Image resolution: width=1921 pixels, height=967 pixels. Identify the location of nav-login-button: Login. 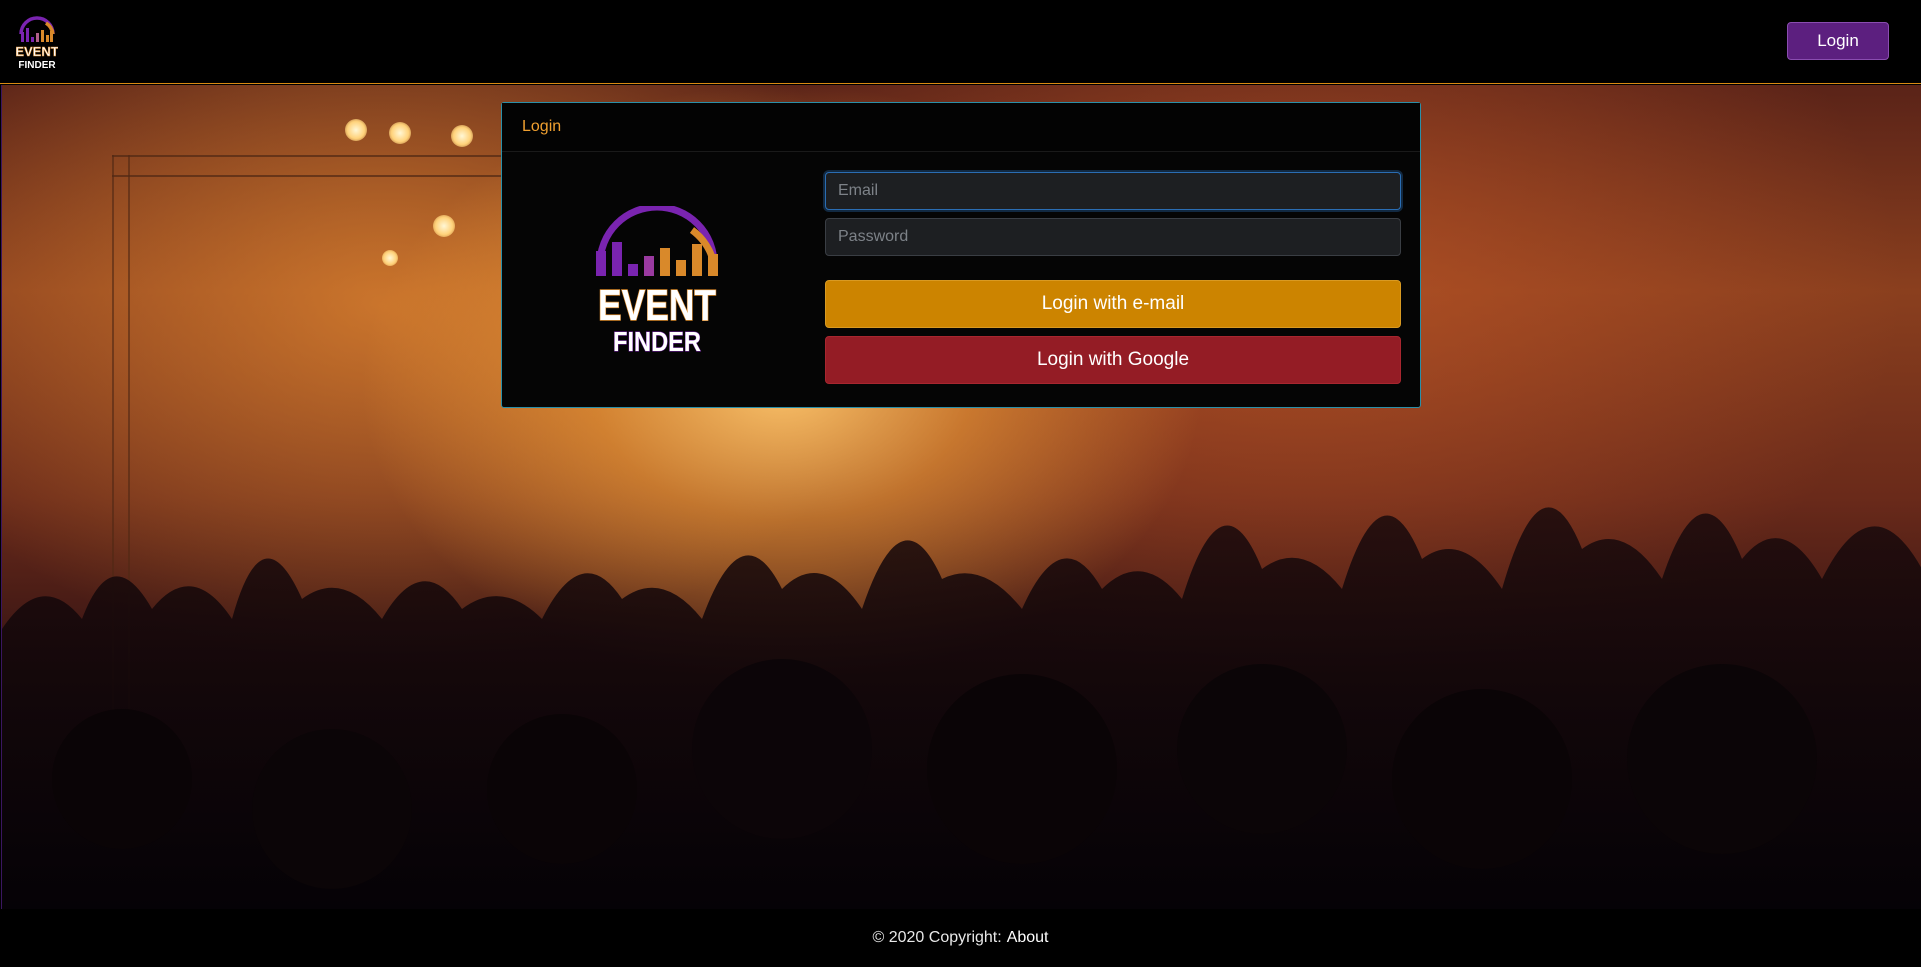
(1838, 41).